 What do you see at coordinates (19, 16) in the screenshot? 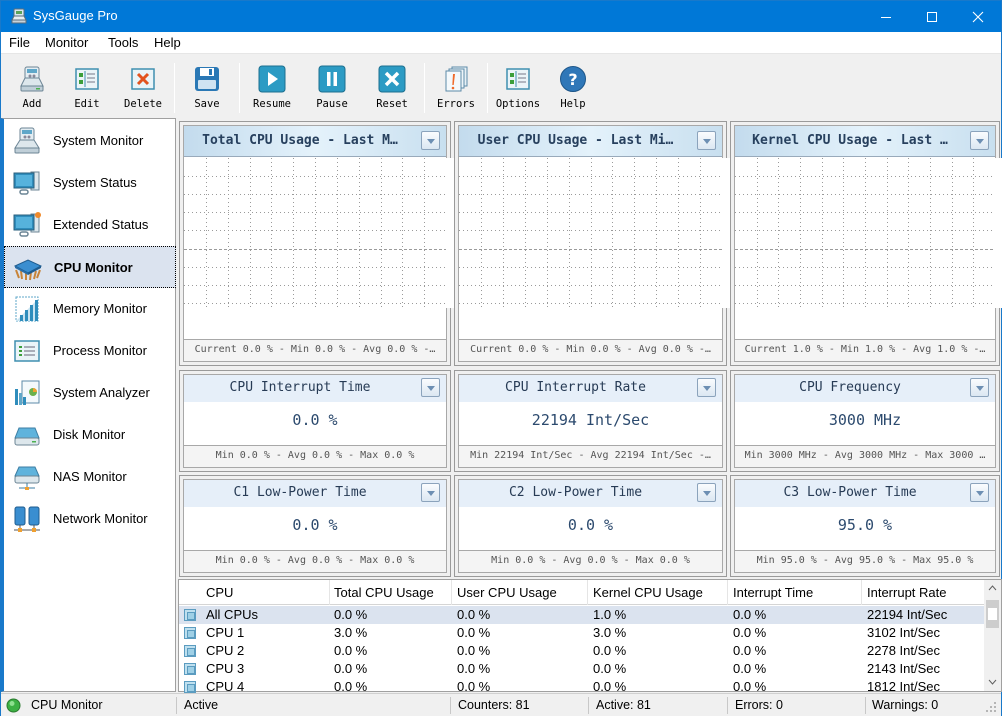
I see `app-icon` at bounding box center [19, 16].